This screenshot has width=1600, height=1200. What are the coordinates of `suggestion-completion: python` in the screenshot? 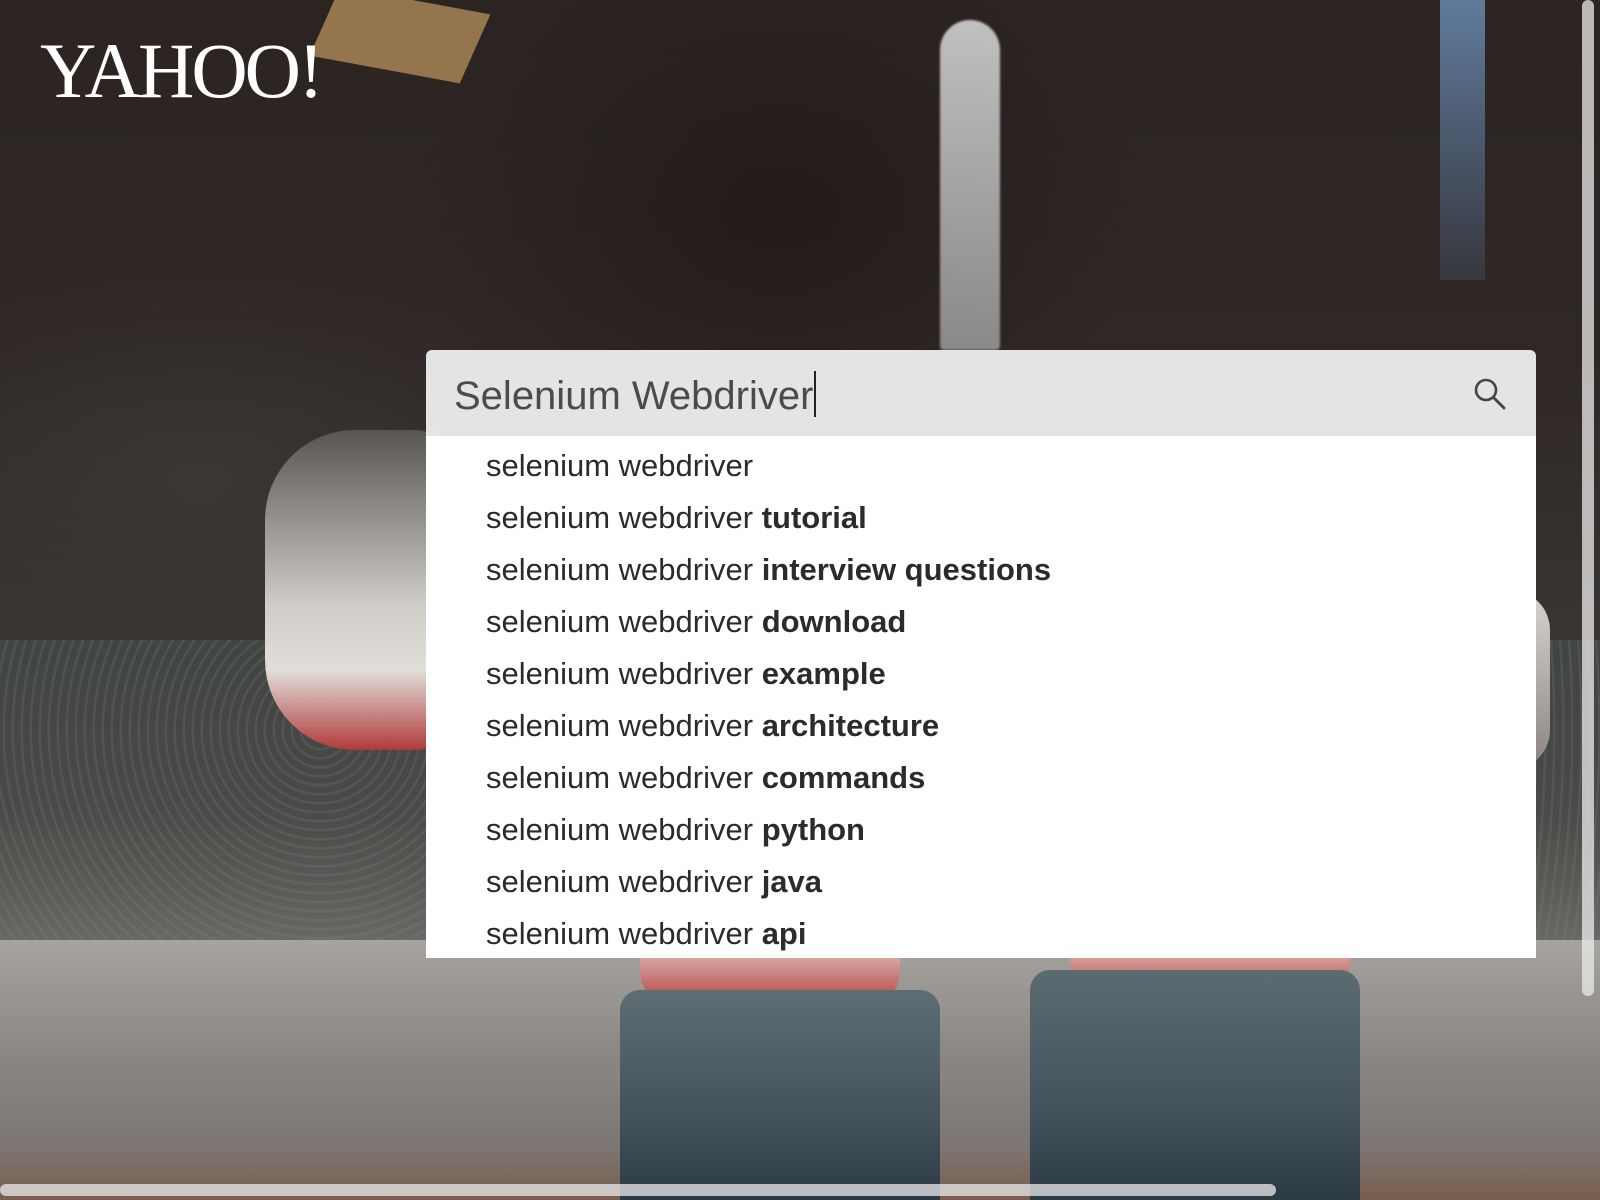 It's located at (813, 829).